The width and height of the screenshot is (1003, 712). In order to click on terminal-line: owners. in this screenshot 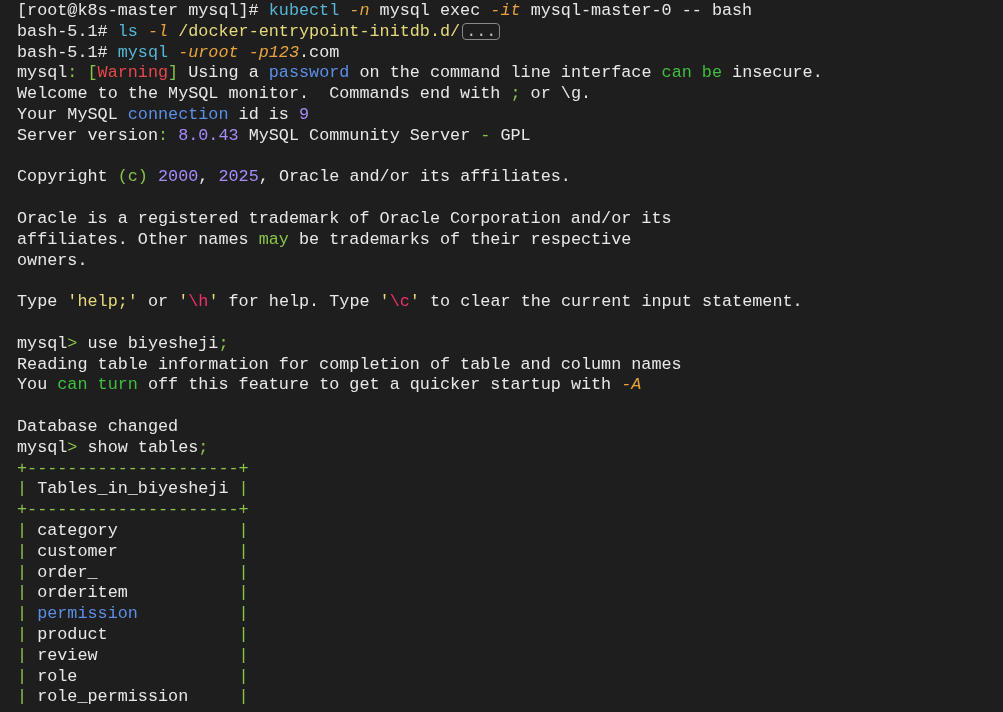, I will do `click(52, 261)`.